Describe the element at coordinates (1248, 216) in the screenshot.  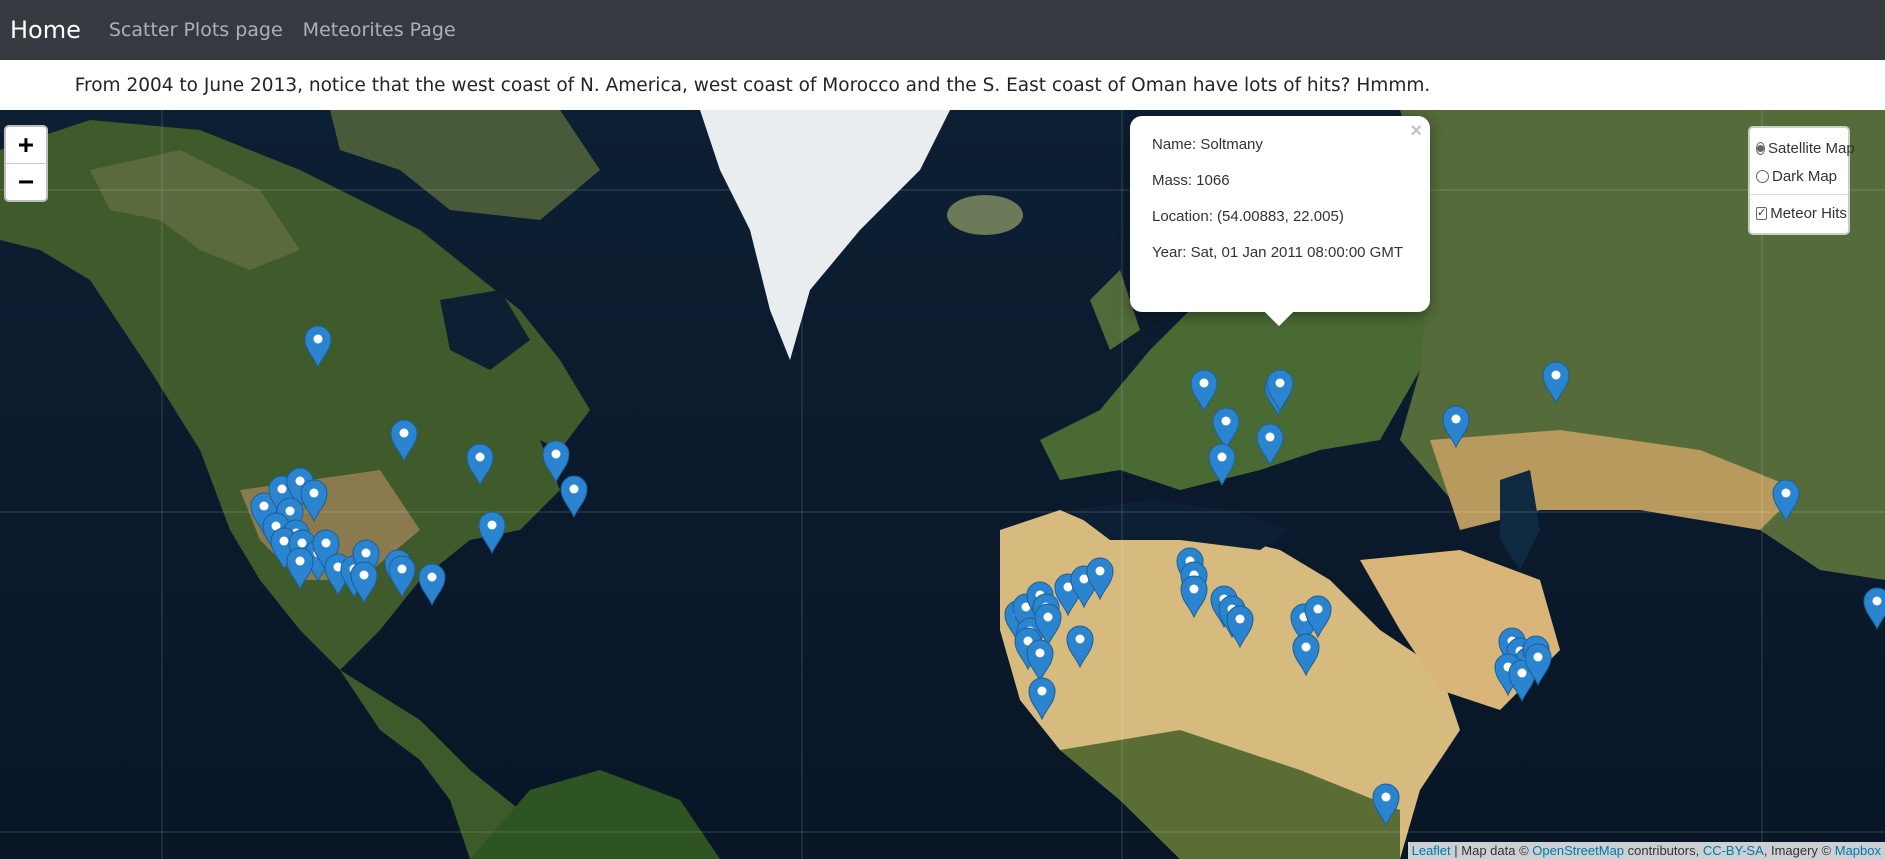
I see `popup-location: Location: (54.00883, 22.005)` at that location.